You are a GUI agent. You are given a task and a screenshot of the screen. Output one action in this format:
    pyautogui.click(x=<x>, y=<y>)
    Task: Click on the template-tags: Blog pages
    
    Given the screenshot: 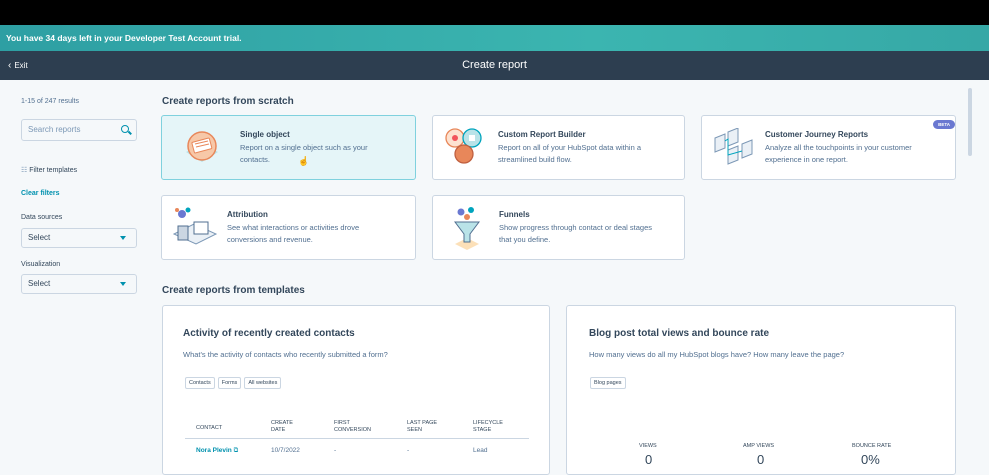 What is the action you would take?
    pyautogui.click(x=609, y=380)
    